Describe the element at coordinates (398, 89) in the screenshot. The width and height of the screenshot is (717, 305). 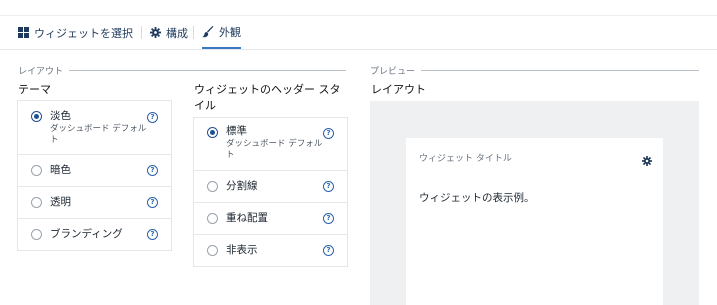
I see `preview-layout-label: レイアウト` at that location.